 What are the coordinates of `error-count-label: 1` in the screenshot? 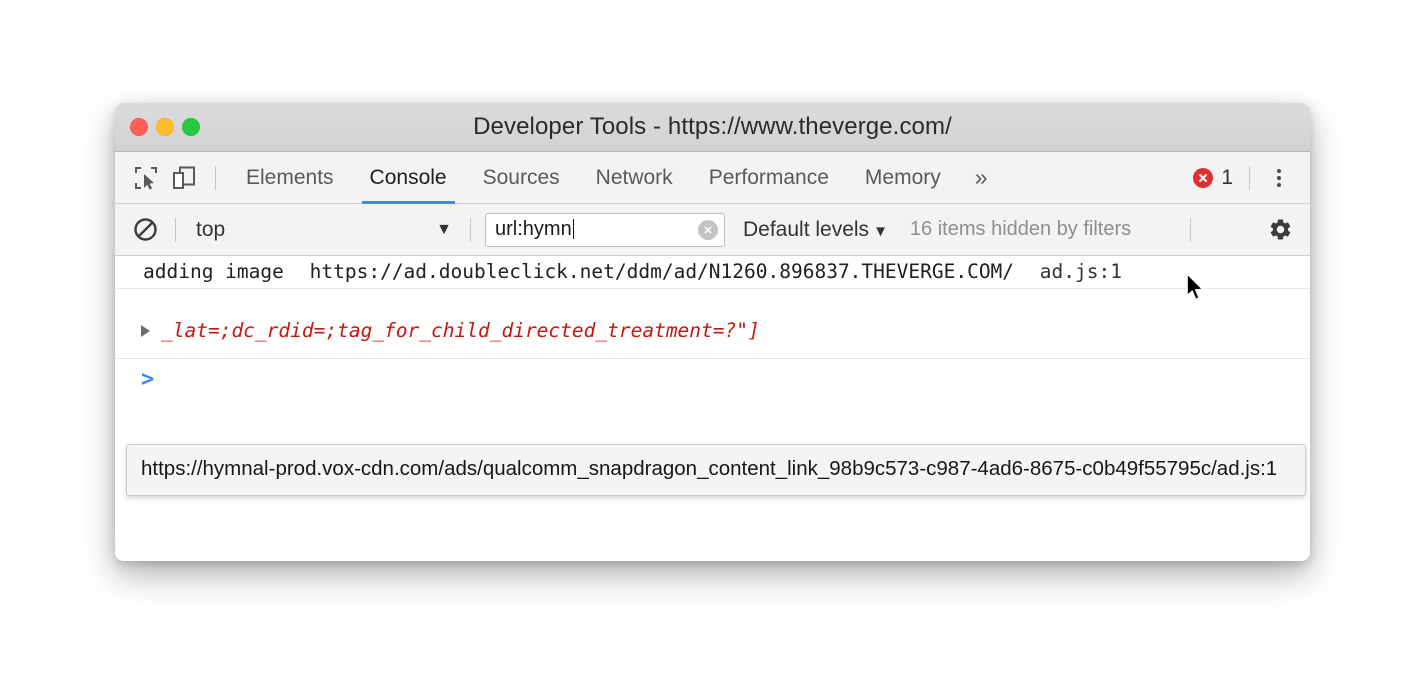 It's located at (1227, 177).